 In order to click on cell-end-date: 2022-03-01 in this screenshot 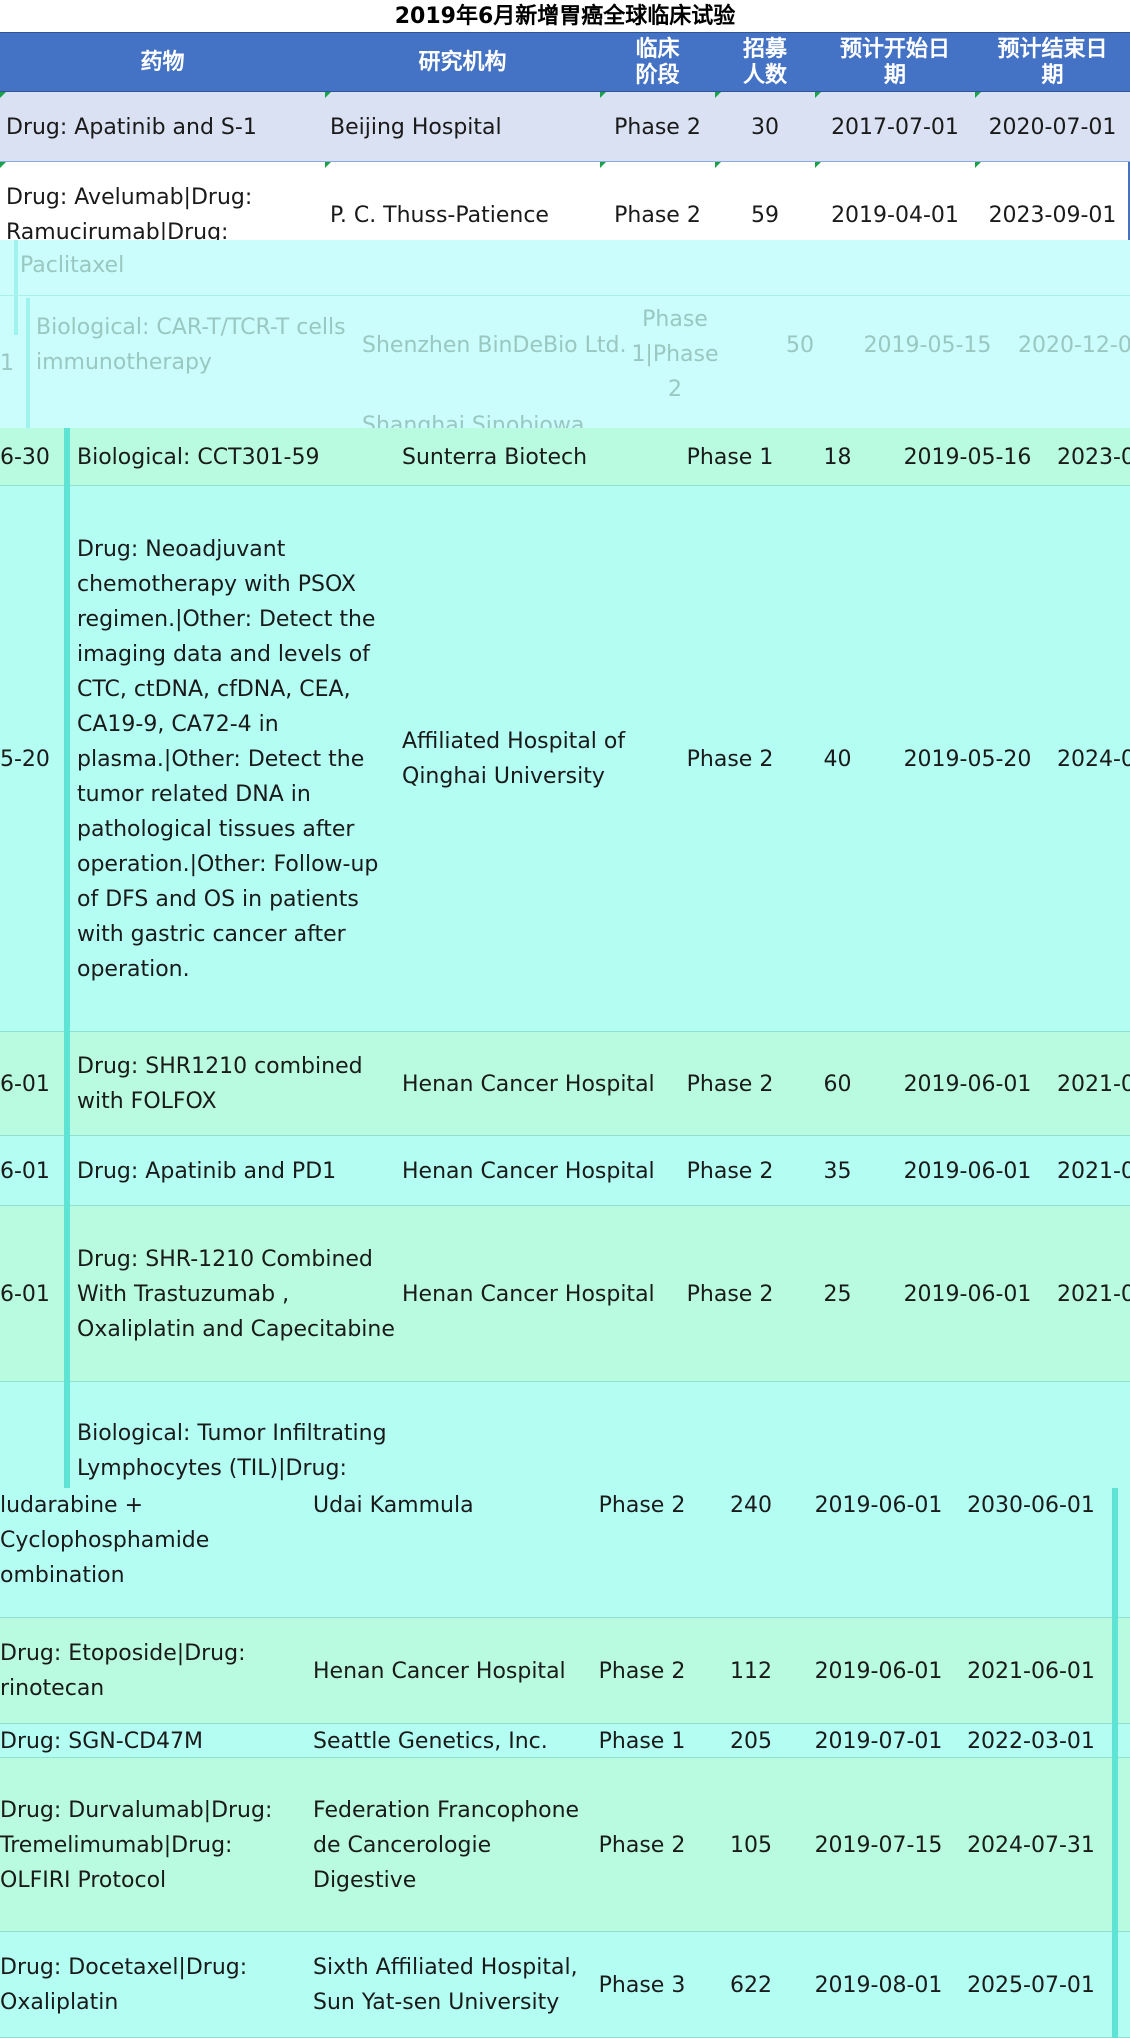, I will do `click(1031, 1741)`.